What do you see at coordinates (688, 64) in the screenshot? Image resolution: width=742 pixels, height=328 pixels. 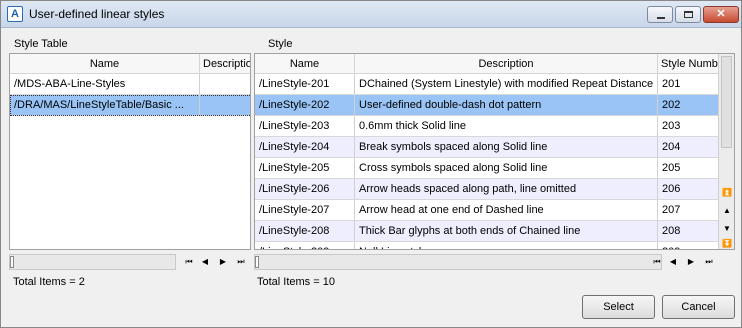 I see `column-header-style-number: Style Number` at bounding box center [688, 64].